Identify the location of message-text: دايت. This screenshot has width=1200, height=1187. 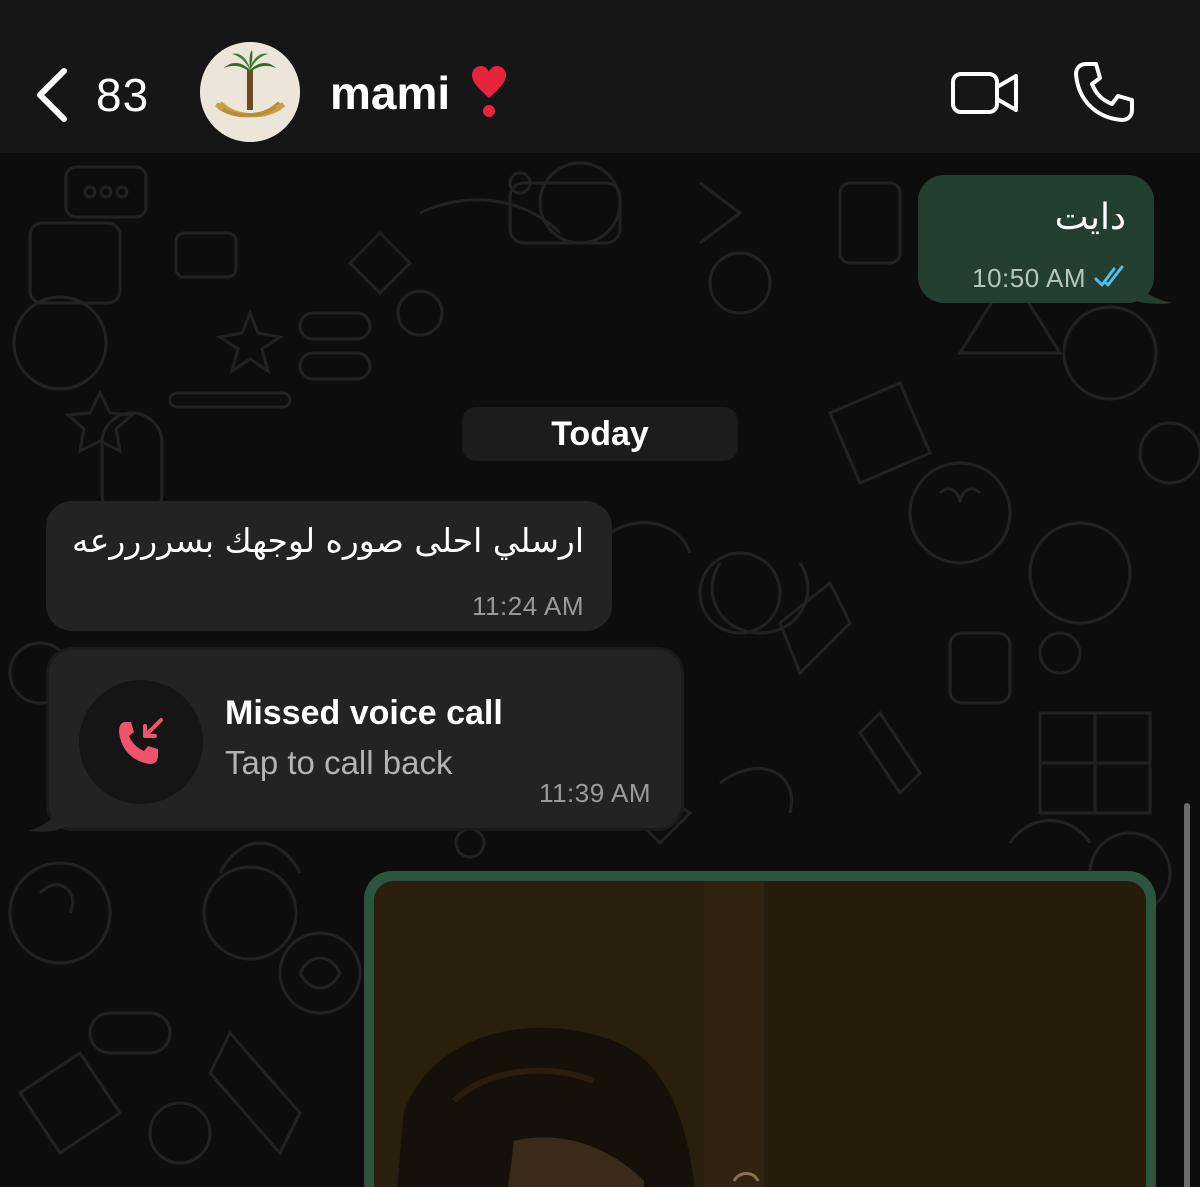
(1090, 217).